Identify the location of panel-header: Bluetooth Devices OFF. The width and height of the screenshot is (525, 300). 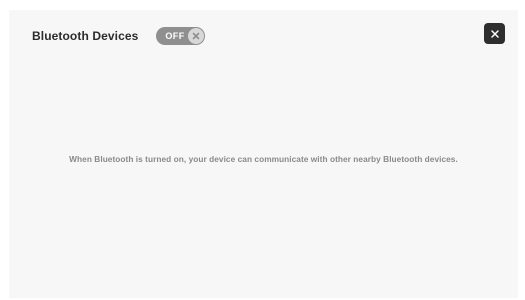
(119, 36).